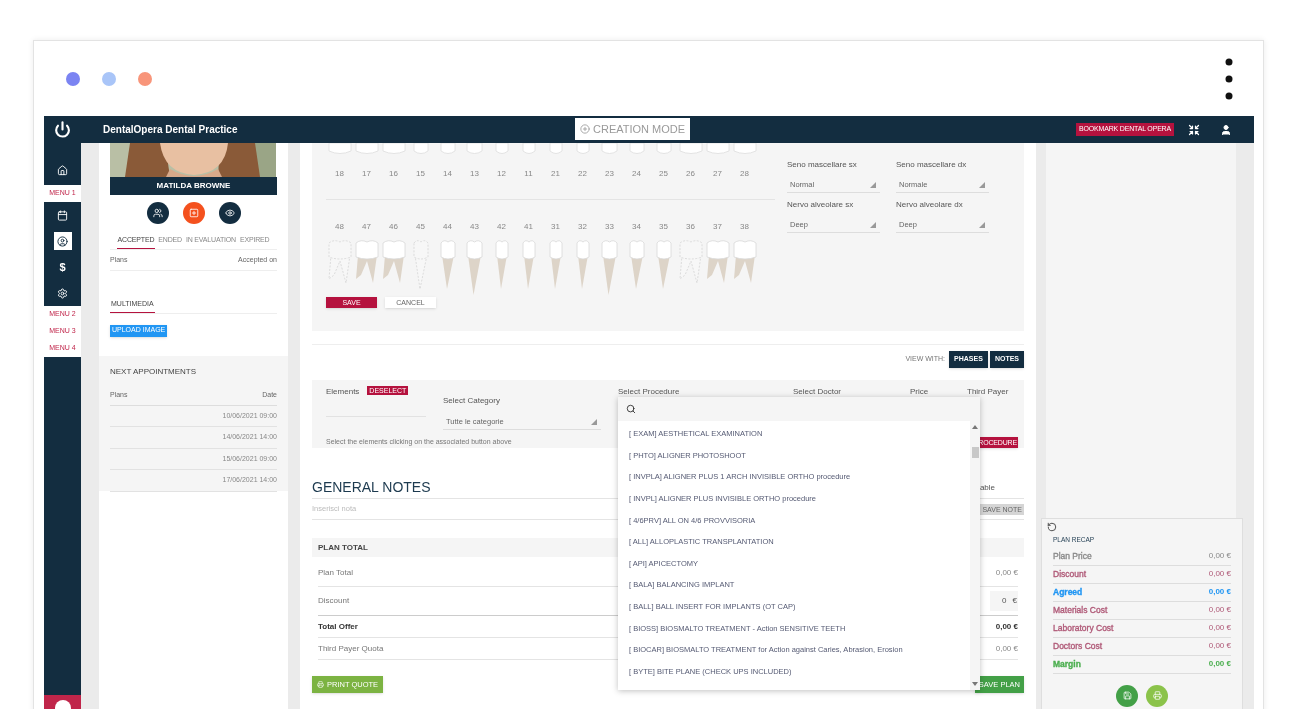 This screenshot has height=709, width=1300. I want to click on field-label: Select Procedure, so click(649, 392).